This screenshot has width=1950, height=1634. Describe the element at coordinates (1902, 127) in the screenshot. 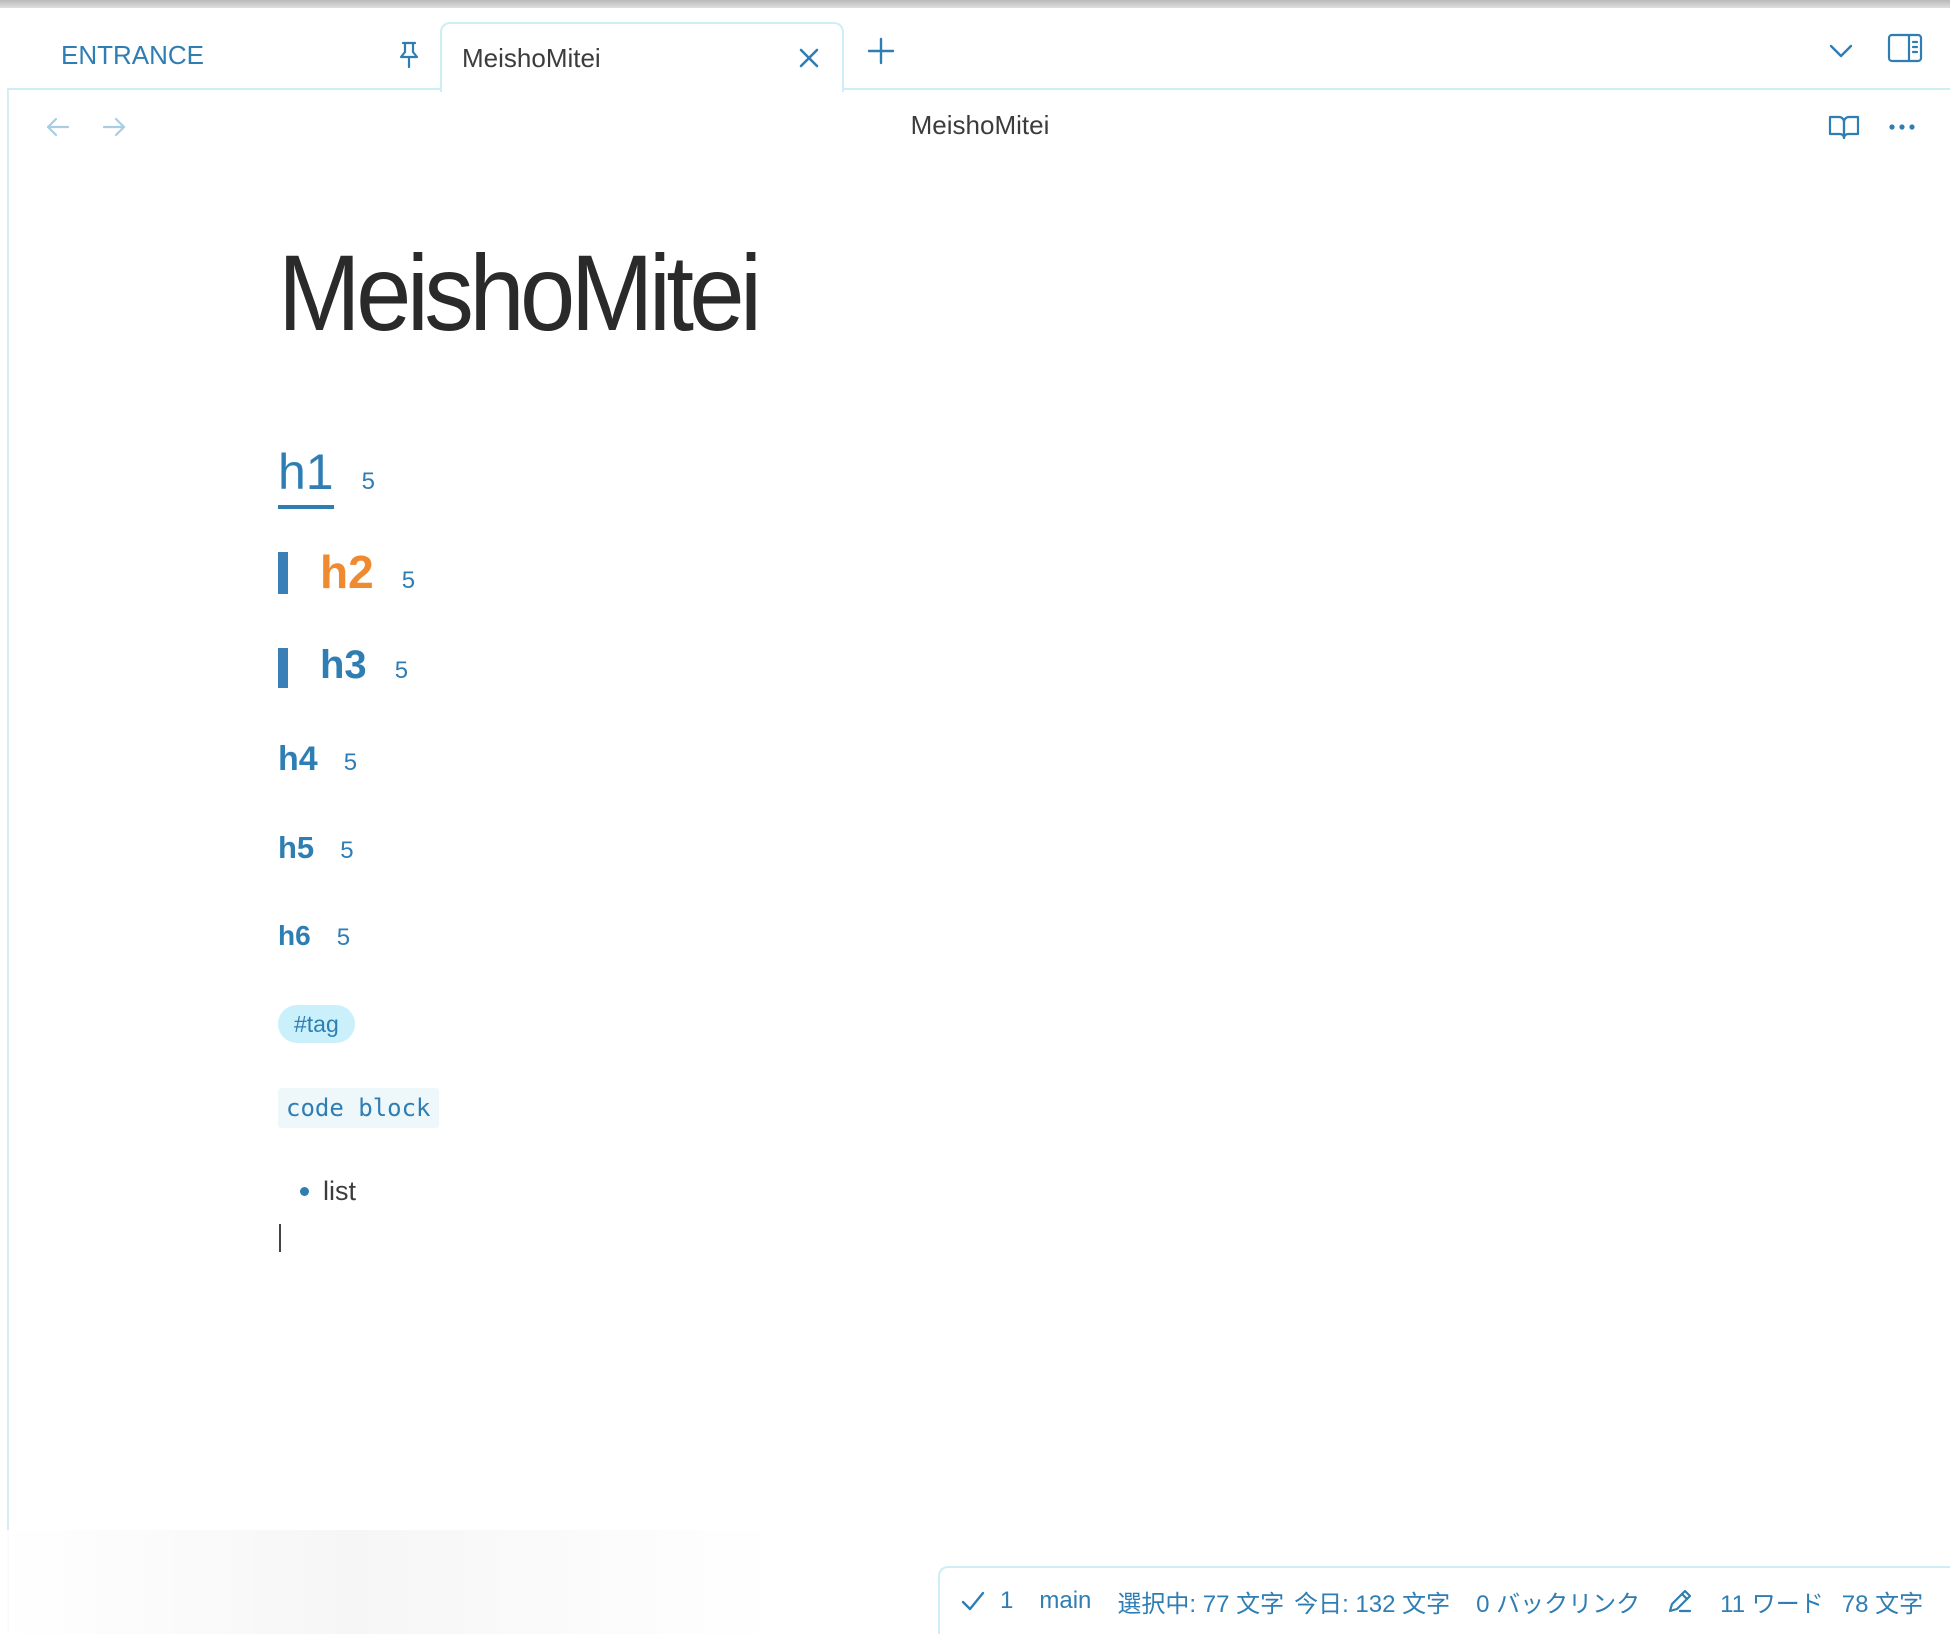

I see `more-horizontal-icon` at that location.